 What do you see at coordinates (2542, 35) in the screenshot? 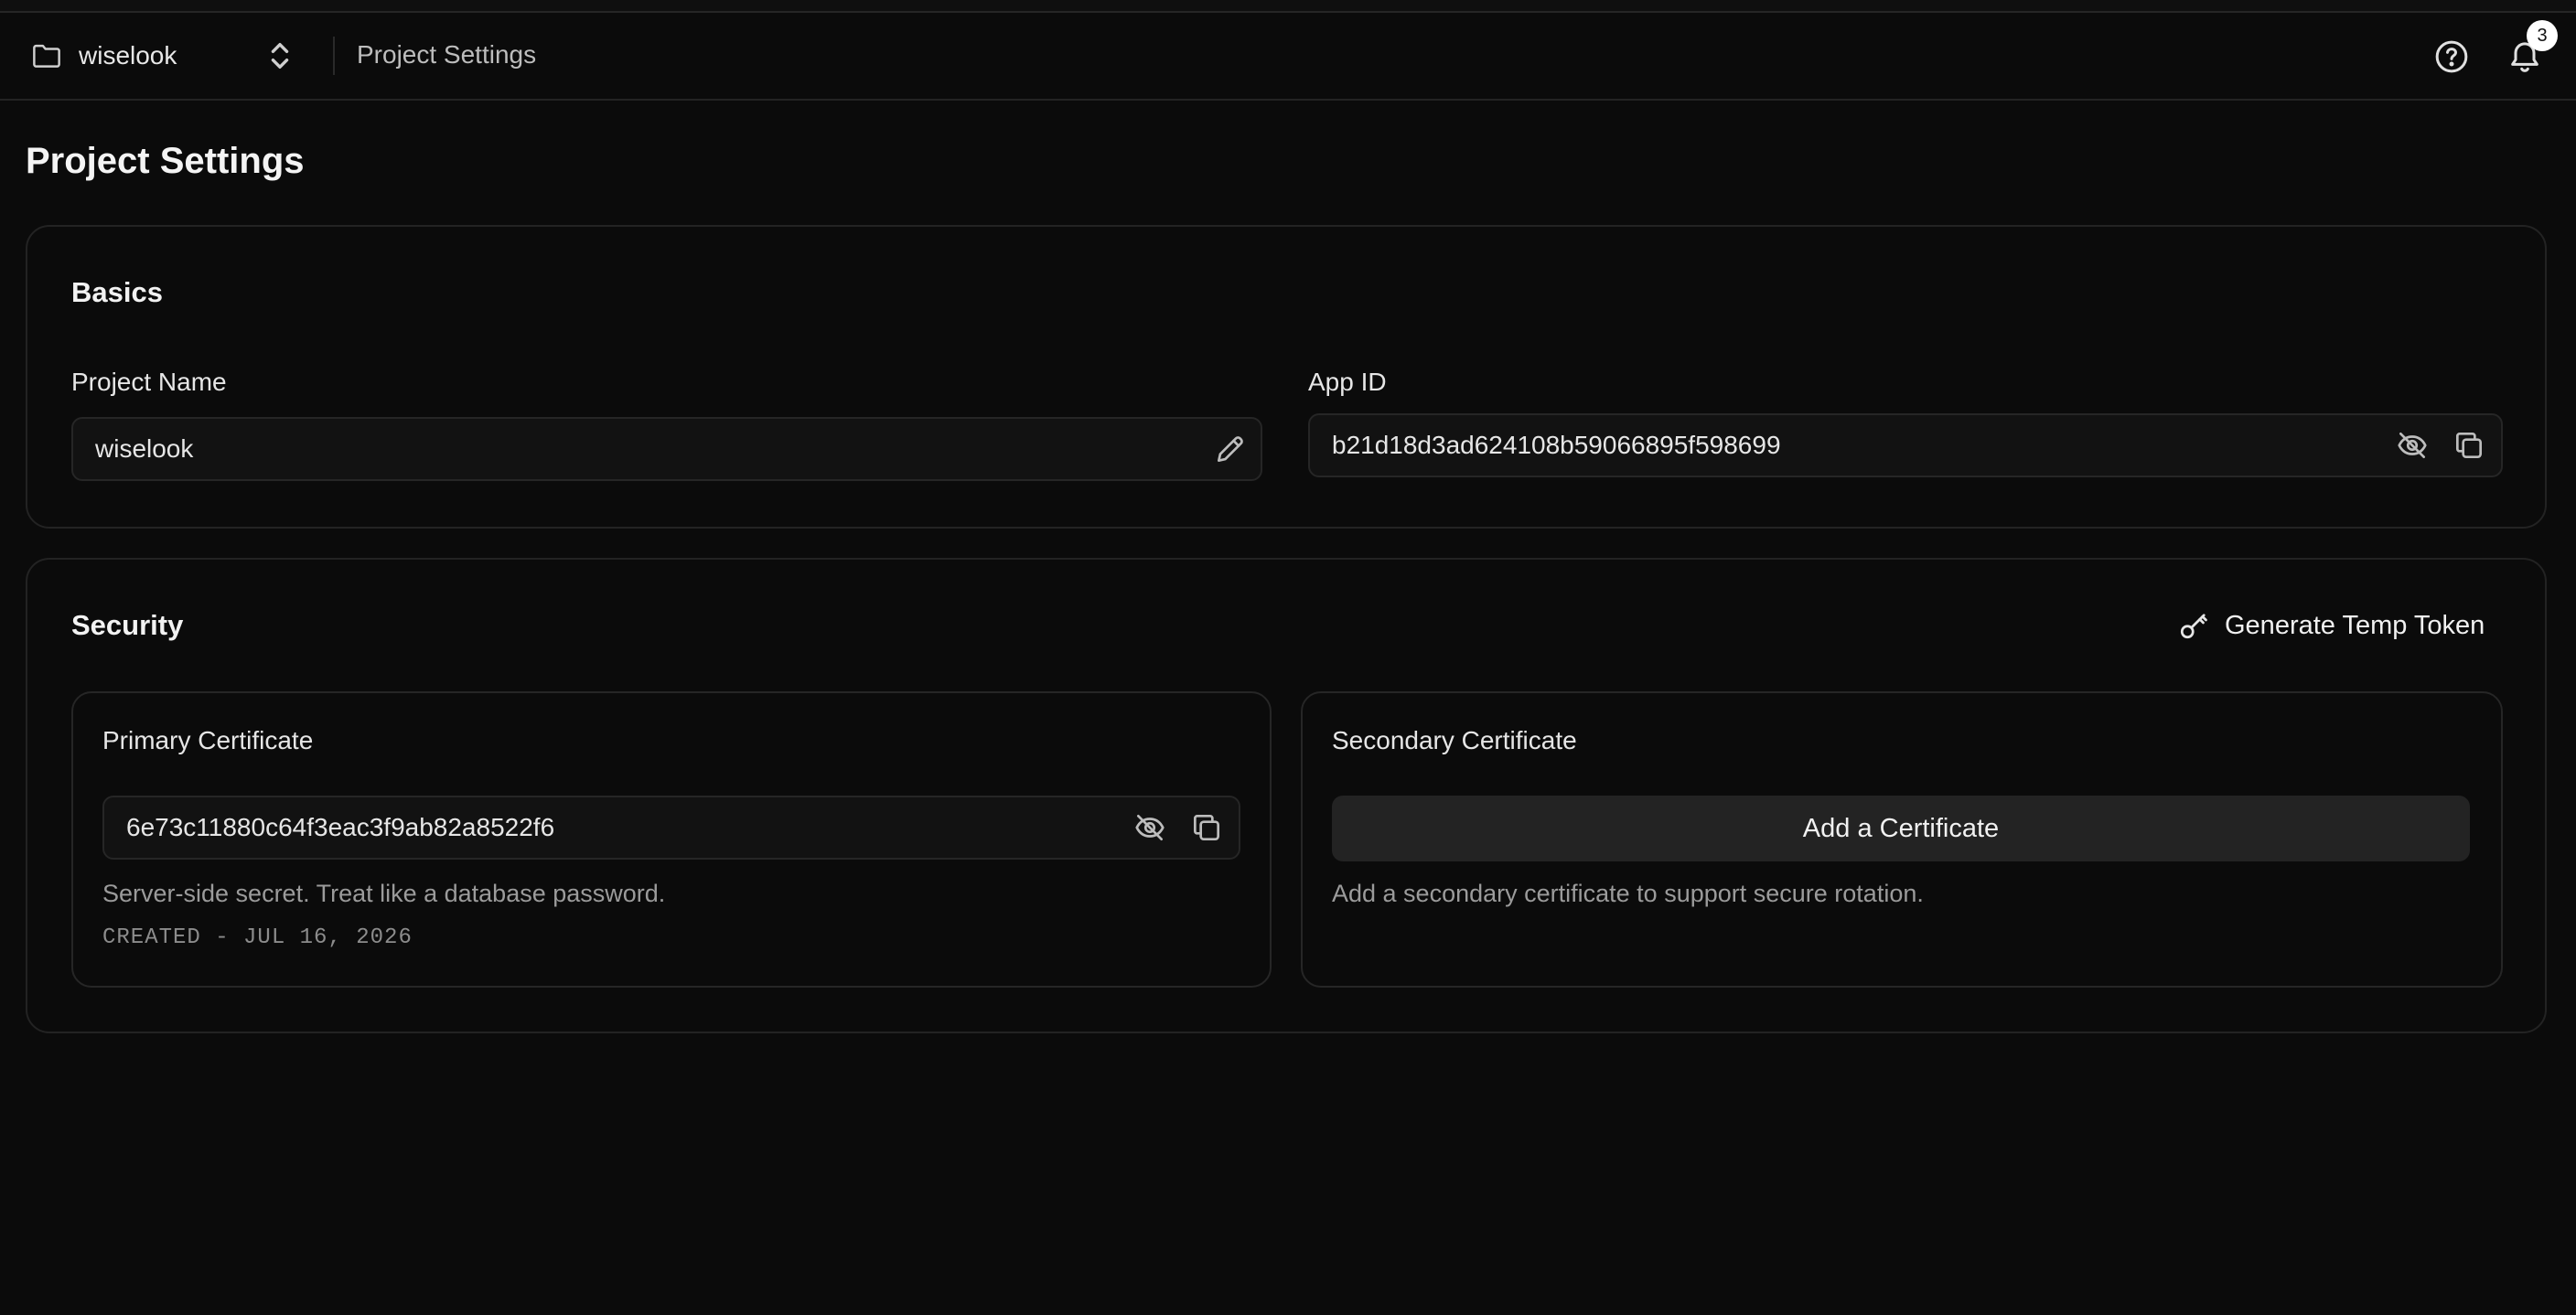
I see `notification-badge: 3` at bounding box center [2542, 35].